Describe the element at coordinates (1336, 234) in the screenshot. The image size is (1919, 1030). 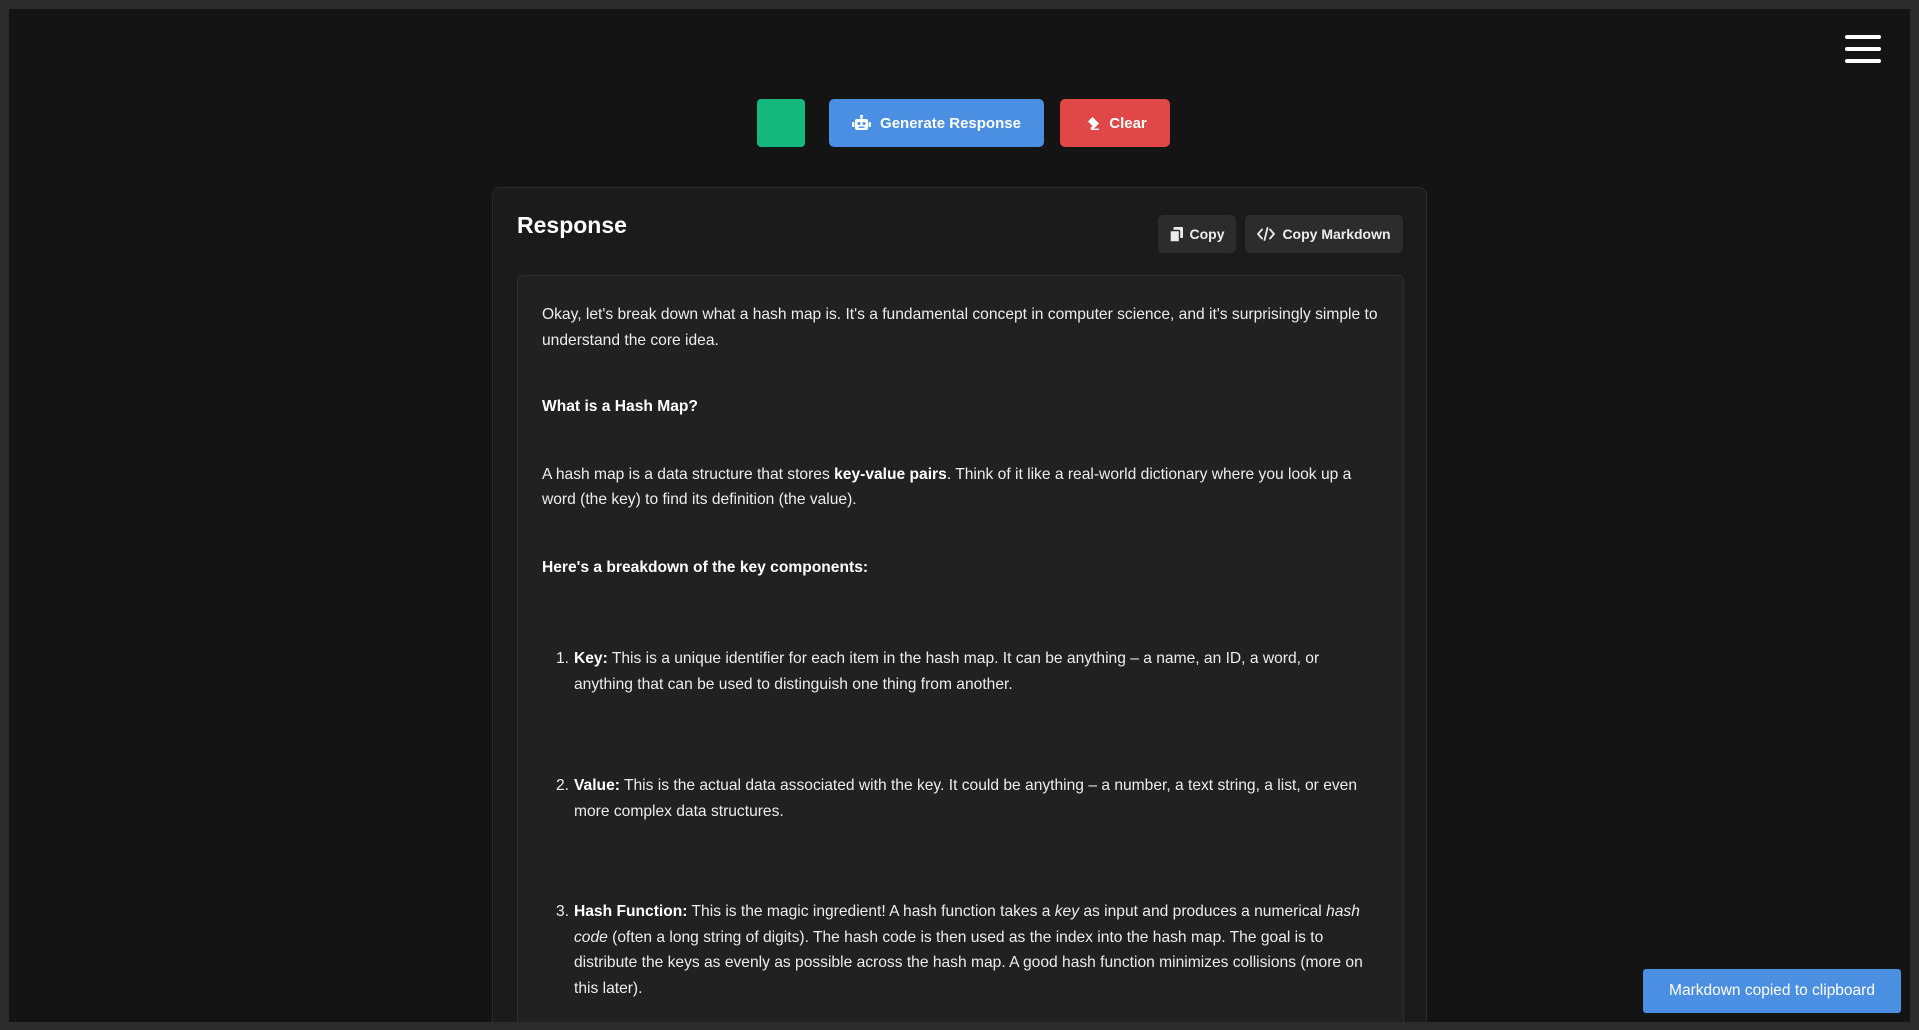
I see `copy-markdown-label: Copy Markdown` at that location.